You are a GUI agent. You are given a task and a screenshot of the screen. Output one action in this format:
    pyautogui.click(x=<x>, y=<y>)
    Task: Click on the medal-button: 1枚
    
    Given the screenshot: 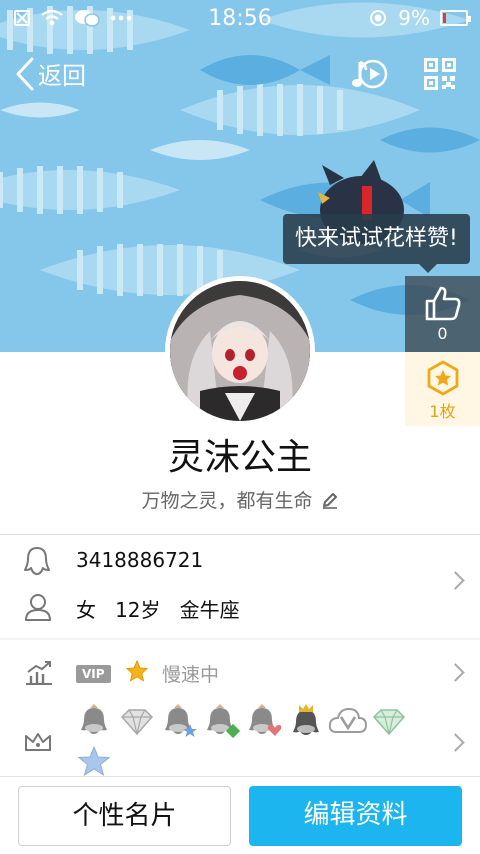 What is the action you would take?
    pyautogui.click(x=442, y=389)
    